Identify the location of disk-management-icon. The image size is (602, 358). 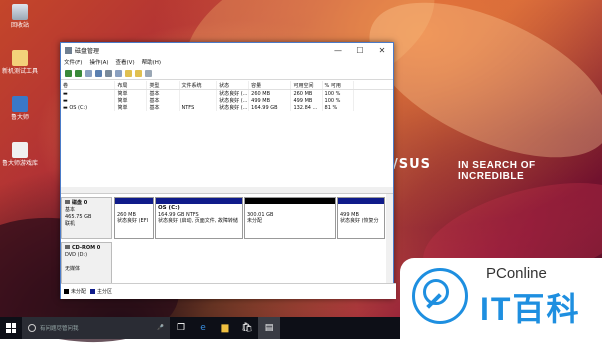
(68, 50).